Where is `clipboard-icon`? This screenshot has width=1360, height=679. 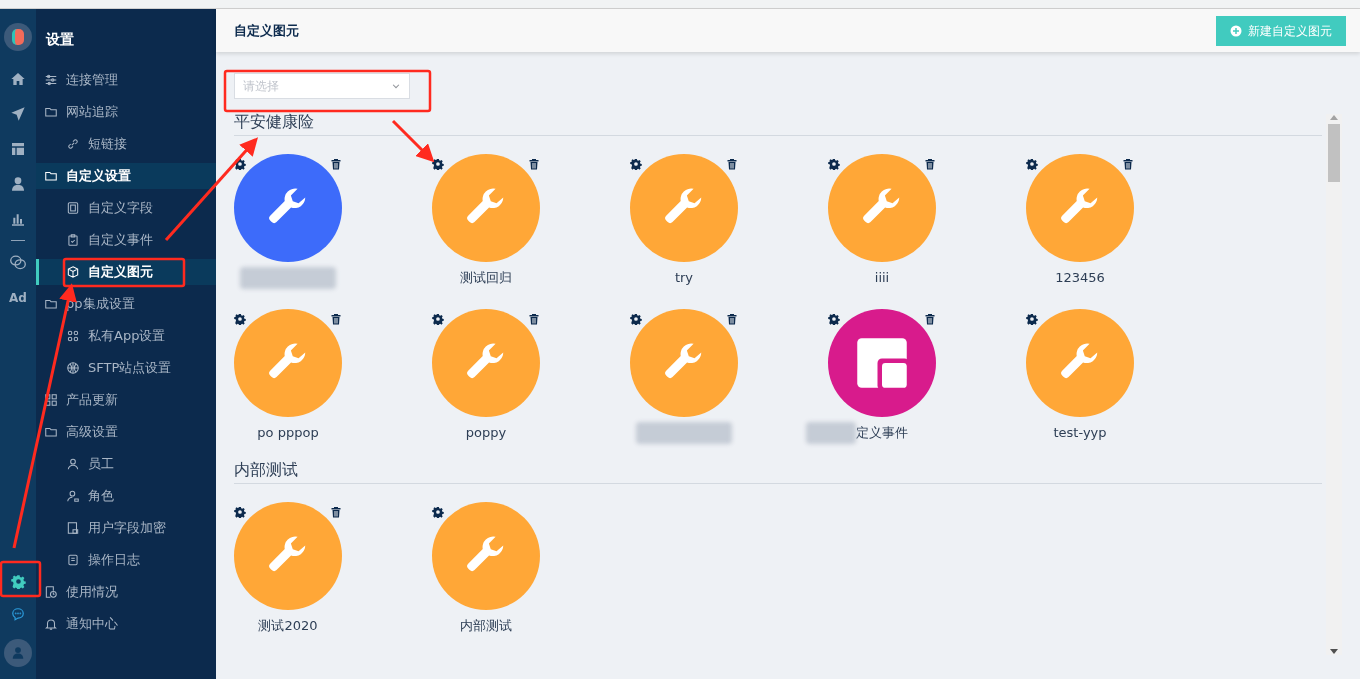 clipboard-icon is located at coordinates (73, 240).